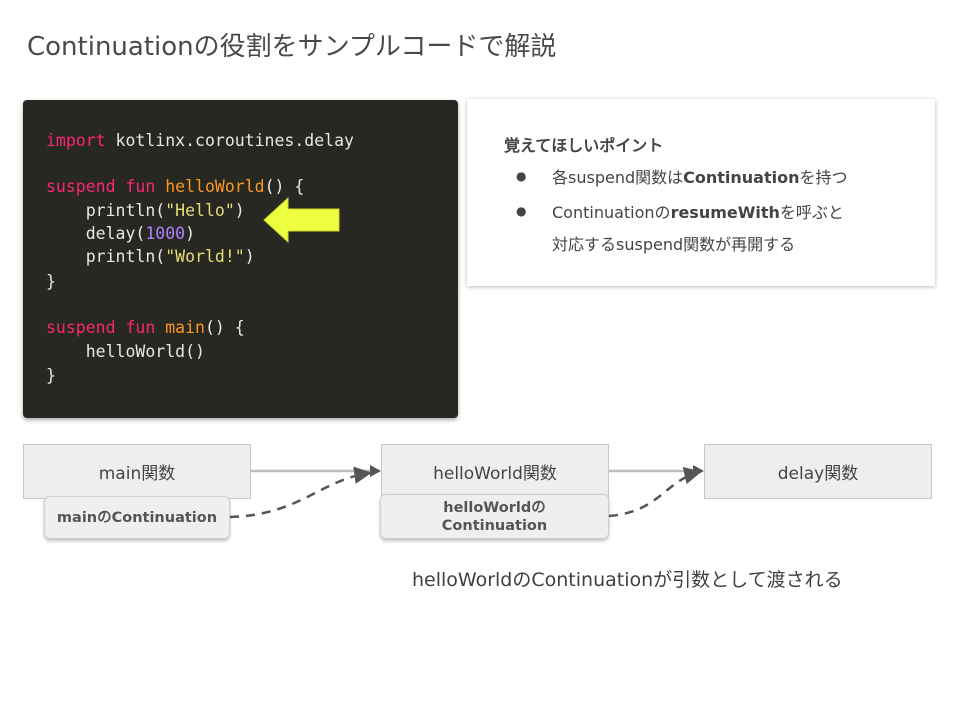  I want to click on continuation-arrow-hello, so click(655, 492).